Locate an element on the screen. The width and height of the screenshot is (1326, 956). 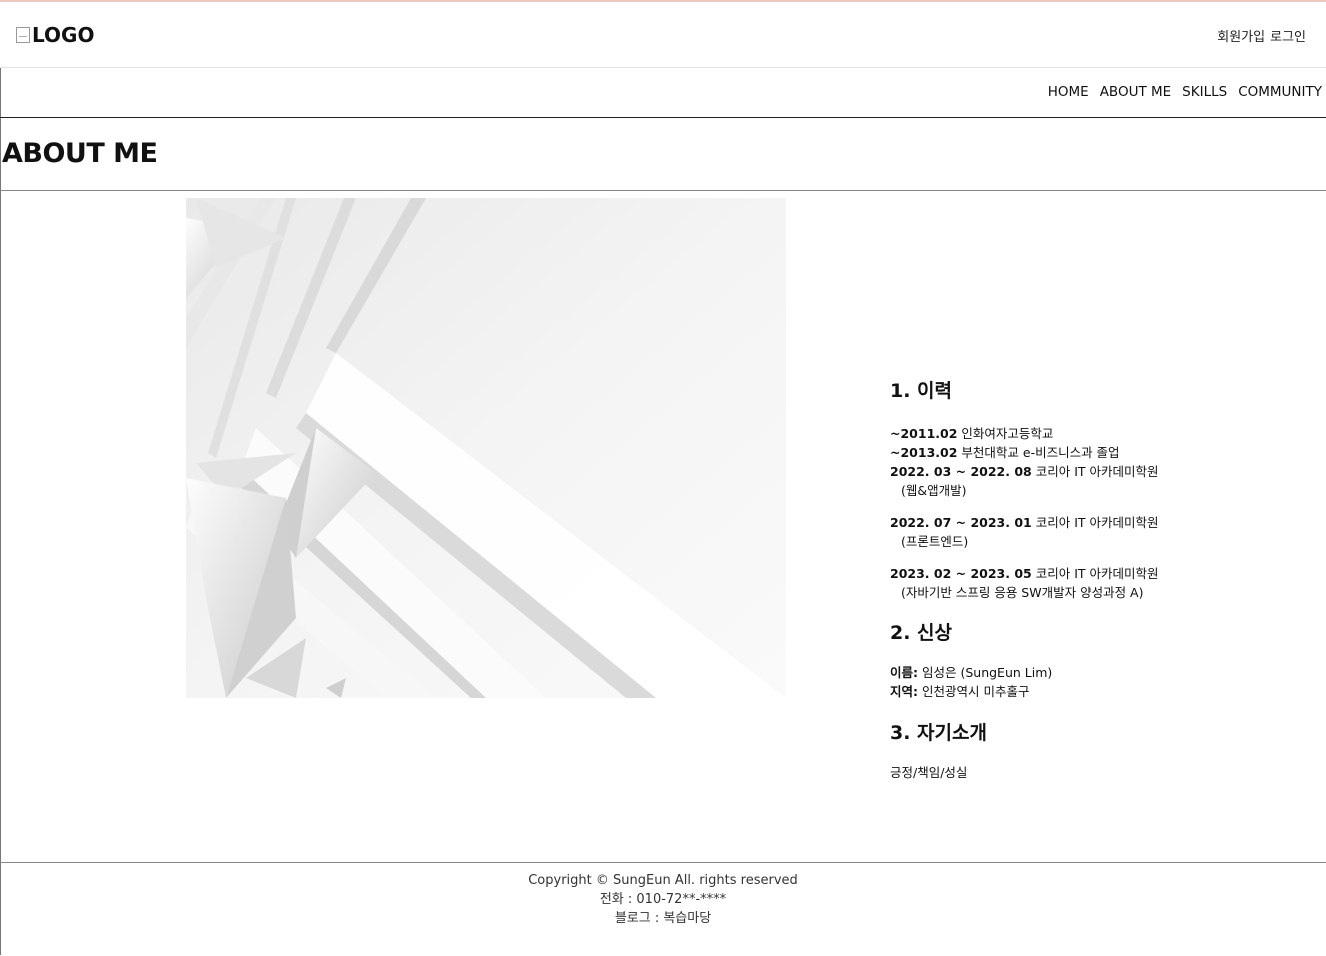
history-text: 부천대학교 e-비즈니스과 졸업 is located at coordinates (1040, 452).